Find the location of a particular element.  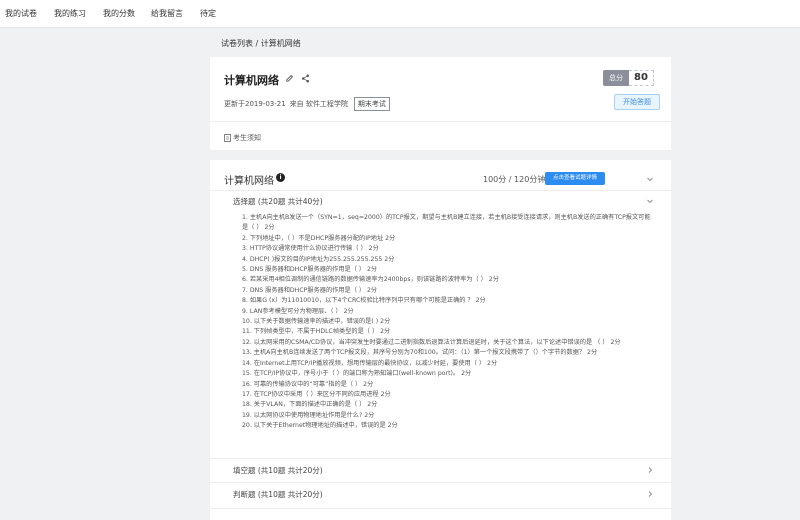

question-item: 10. 以下关于数据传输速率的描述中，错误的是( ) 2分 is located at coordinates (447, 322).